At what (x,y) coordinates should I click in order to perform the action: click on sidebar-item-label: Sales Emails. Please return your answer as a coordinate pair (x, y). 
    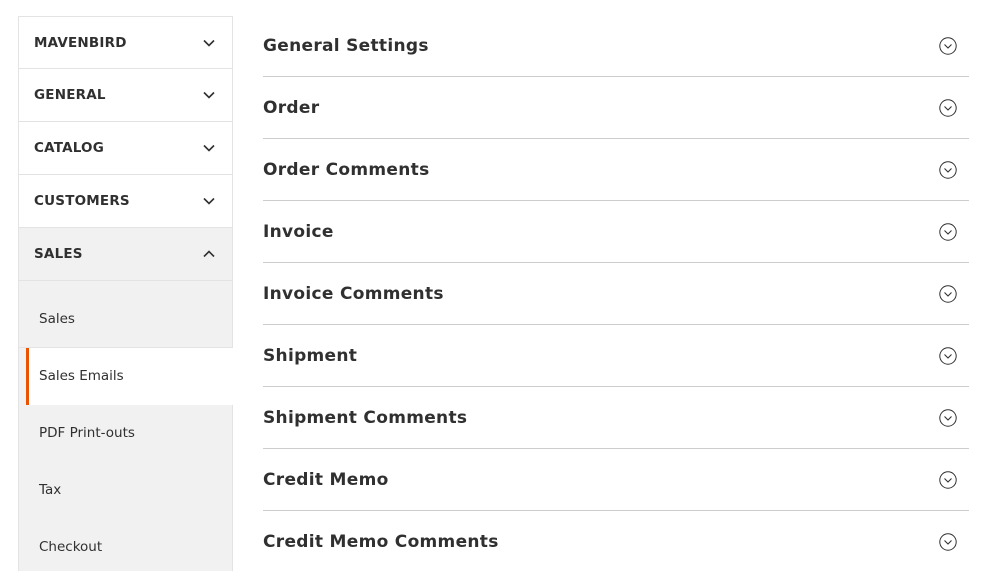
    Looking at the image, I should click on (81, 376).